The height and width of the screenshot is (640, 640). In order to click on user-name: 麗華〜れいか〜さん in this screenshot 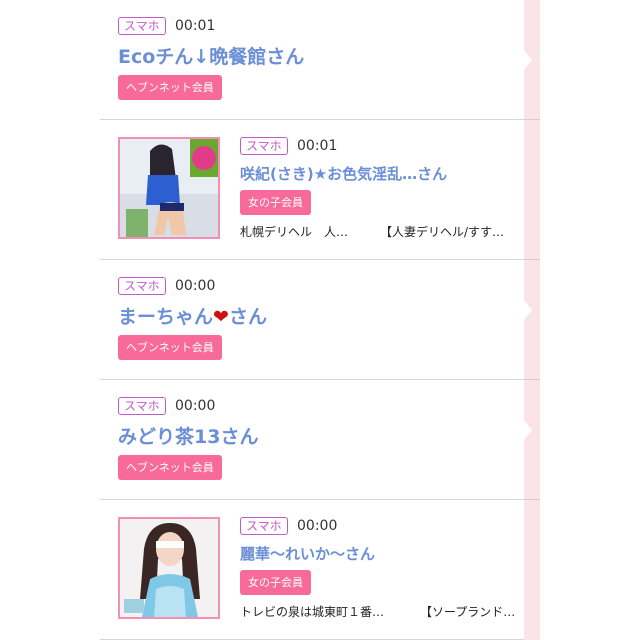, I will do `click(307, 553)`.